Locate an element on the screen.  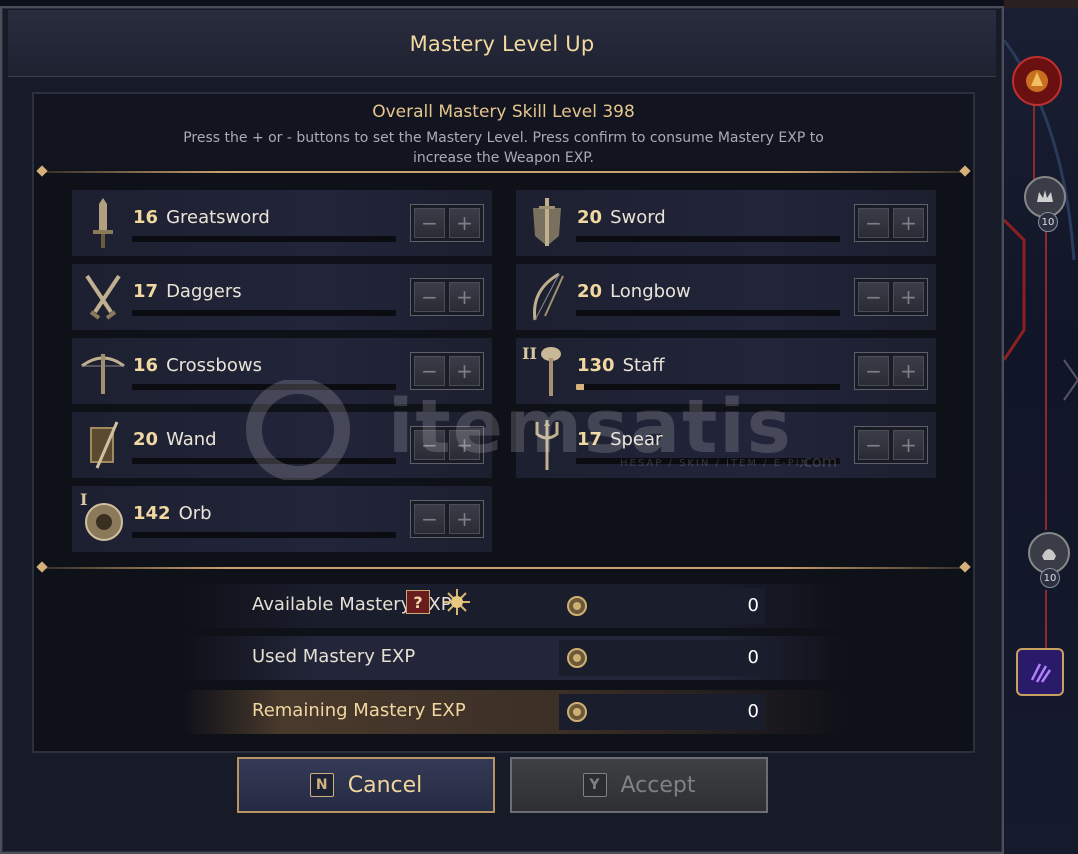
fire-skill-icon is located at coordinates (1037, 81).